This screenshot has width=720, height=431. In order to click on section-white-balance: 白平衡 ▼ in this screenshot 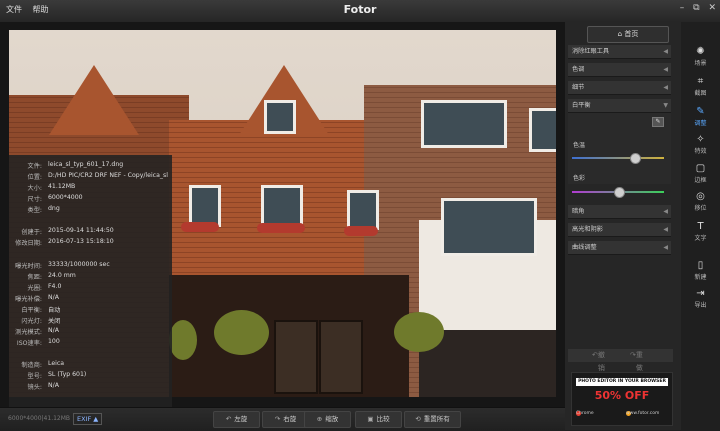, I will do `click(619, 106)`.